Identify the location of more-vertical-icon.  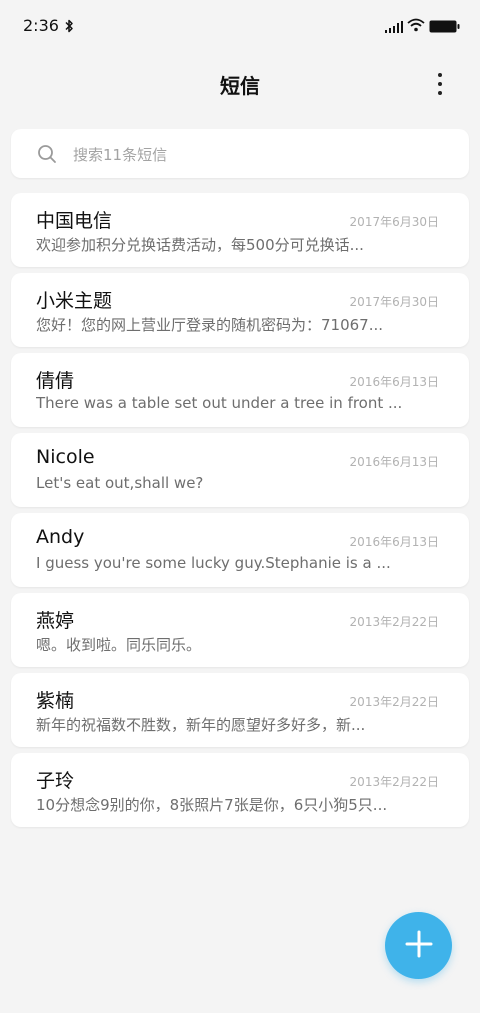
(440, 84).